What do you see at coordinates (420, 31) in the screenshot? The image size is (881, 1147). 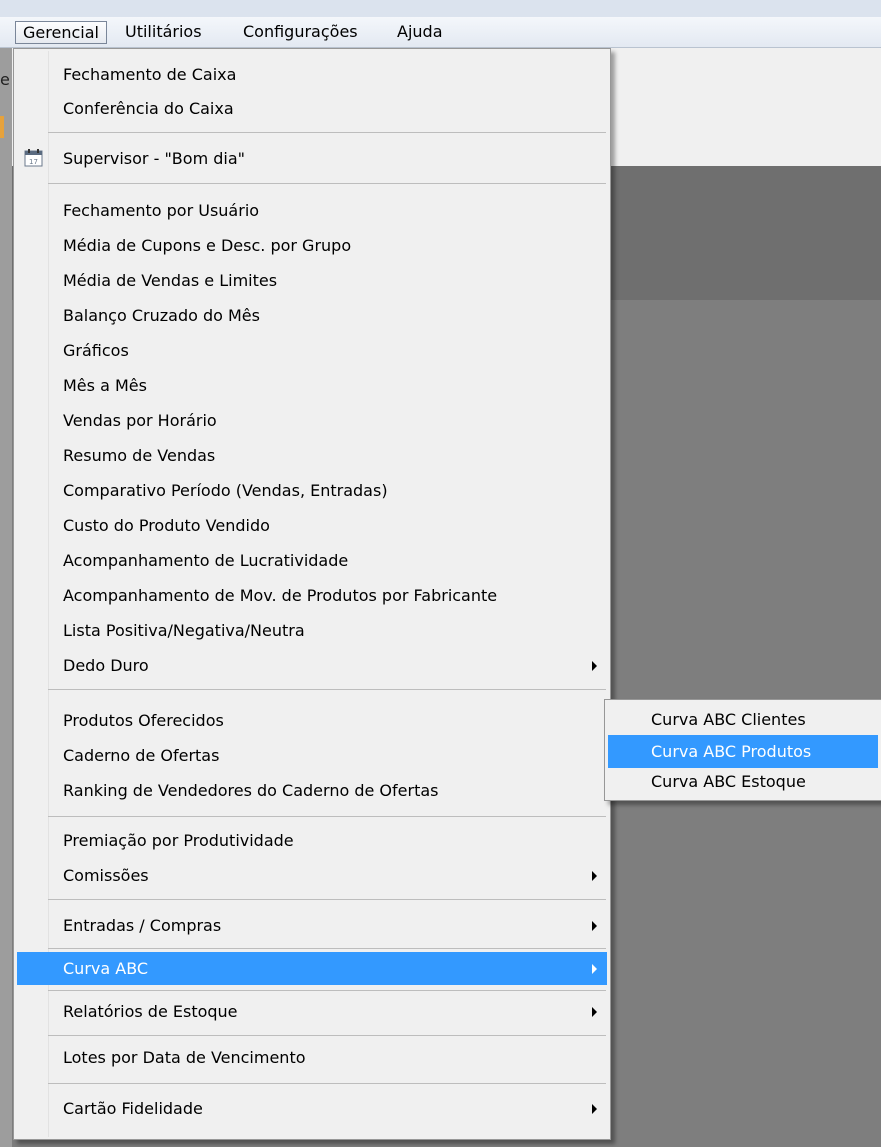 I see `menubar-ajuda: Ajuda` at bounding box center [420, 31].